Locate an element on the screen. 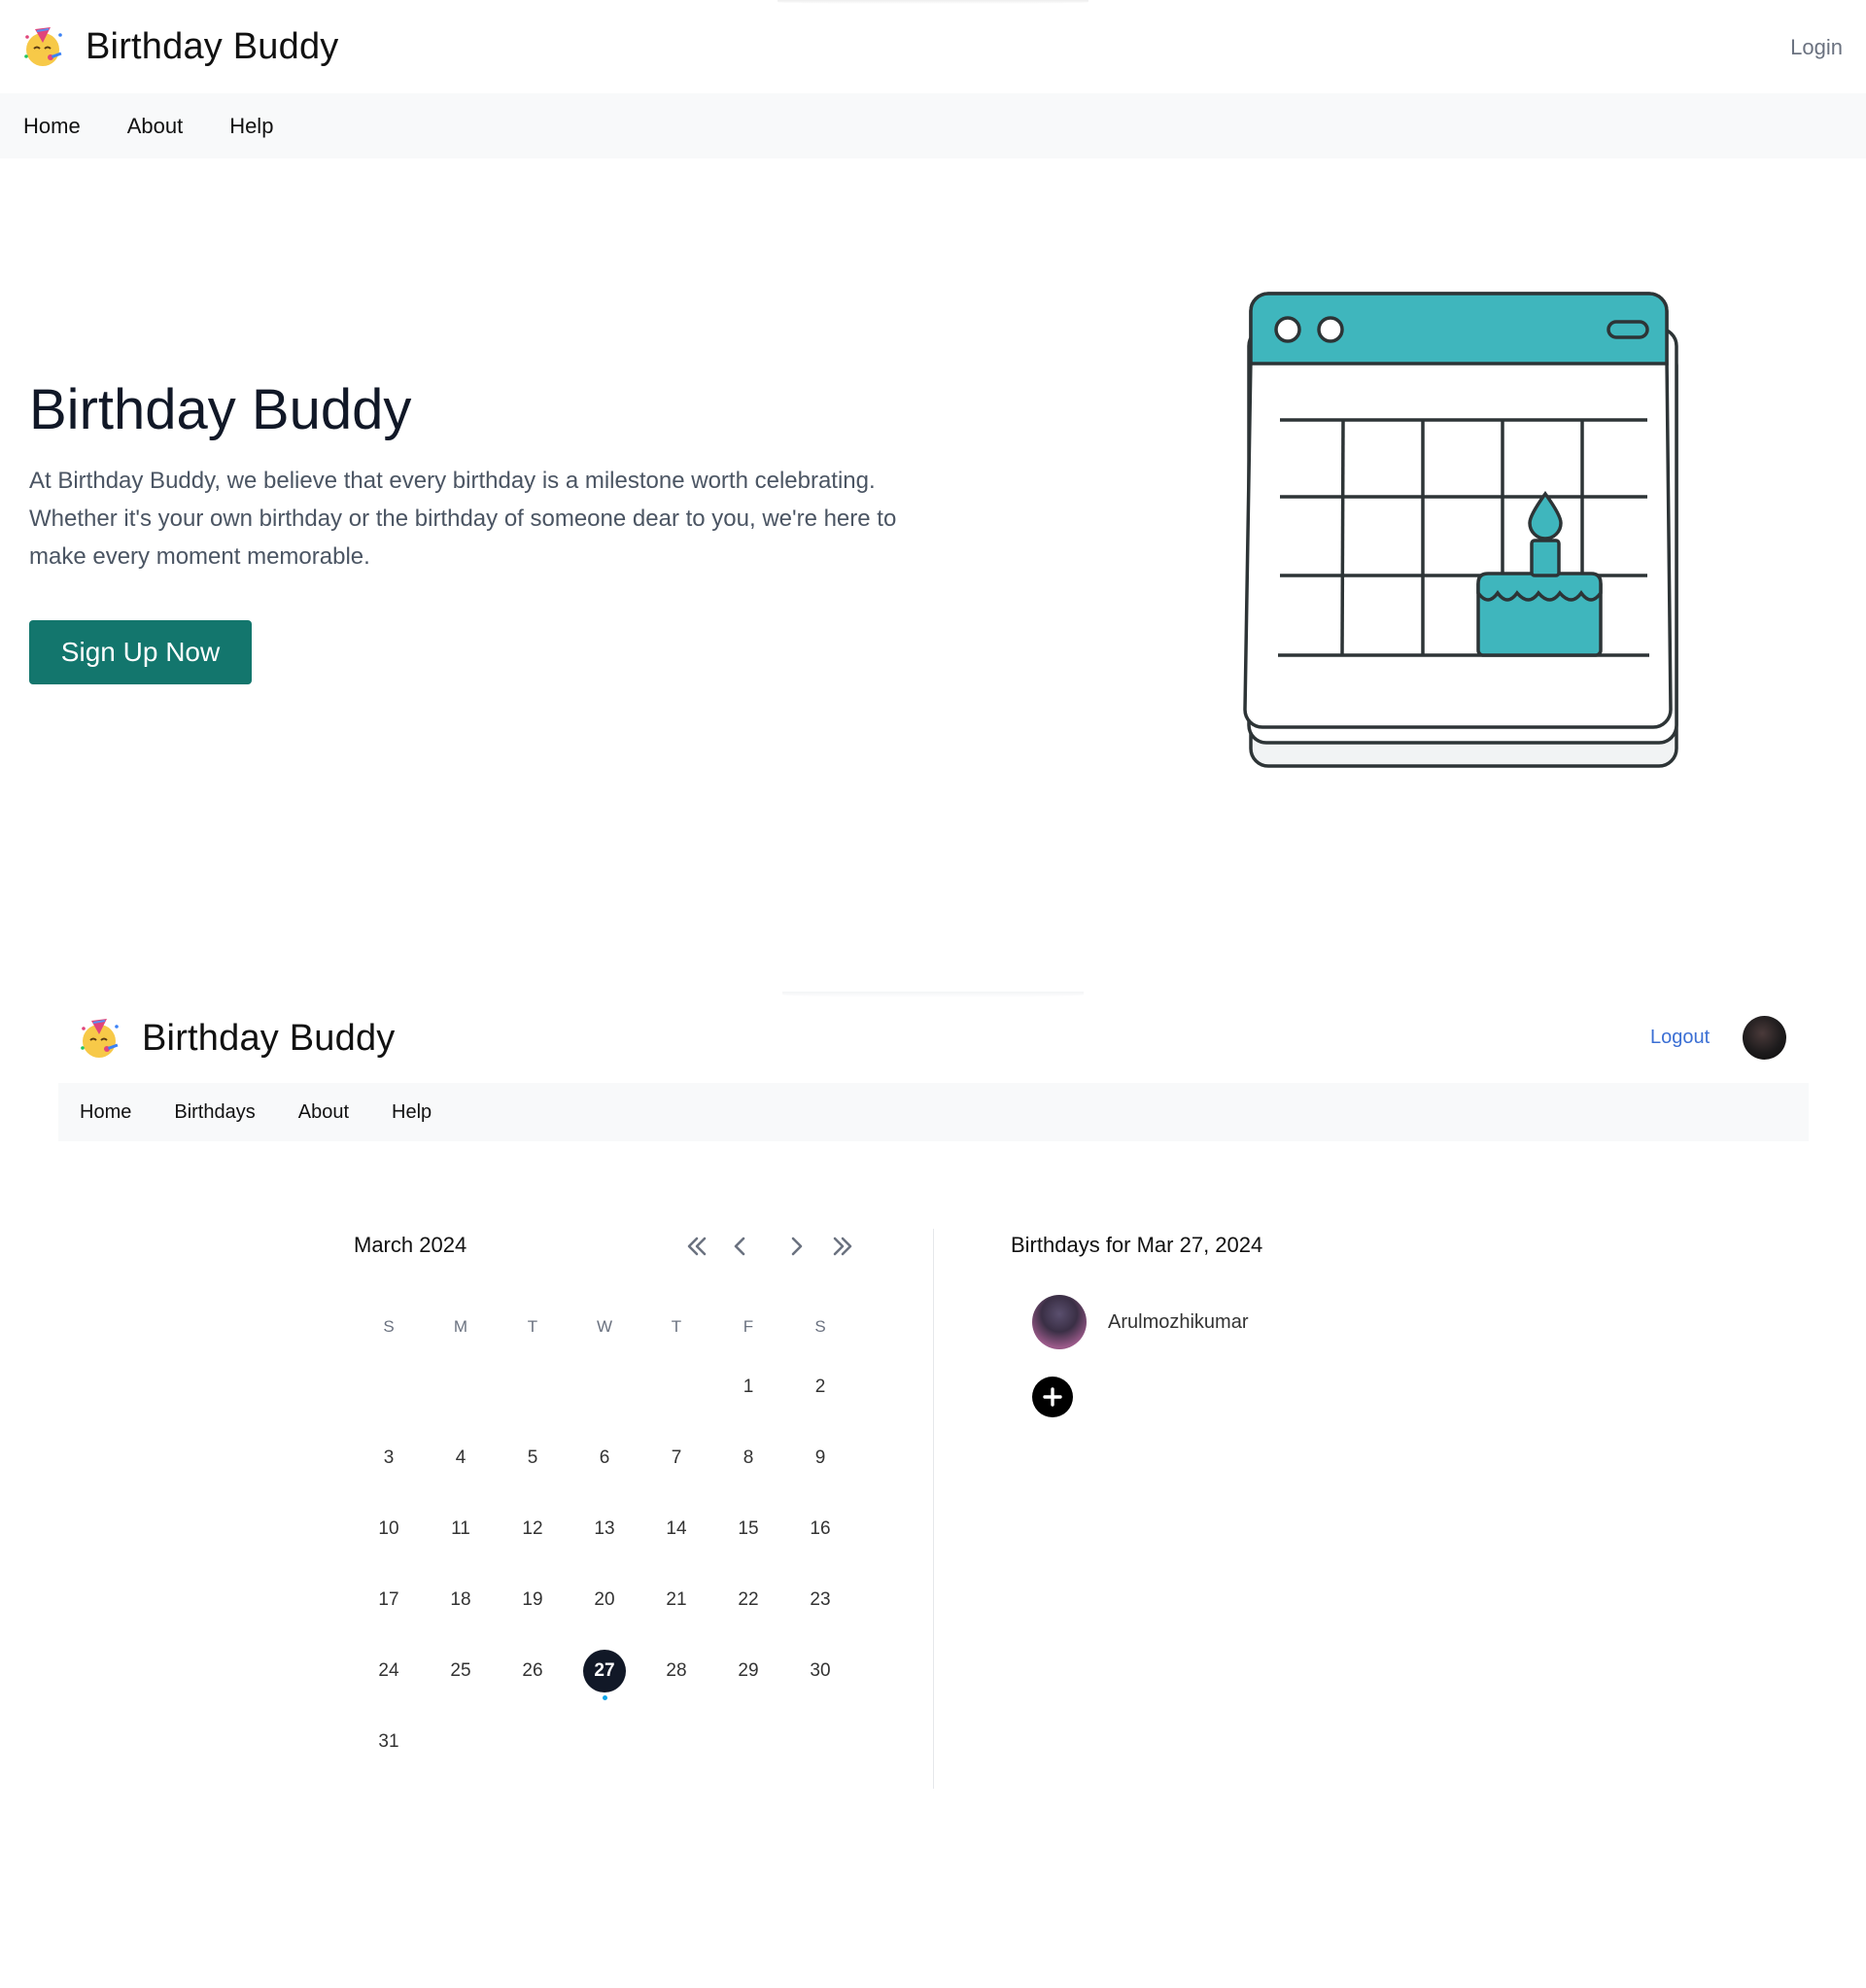 The height and width of the screenshot is (1988, 1866). chevron-double-left-icon is located at coordinates (697, 1246).